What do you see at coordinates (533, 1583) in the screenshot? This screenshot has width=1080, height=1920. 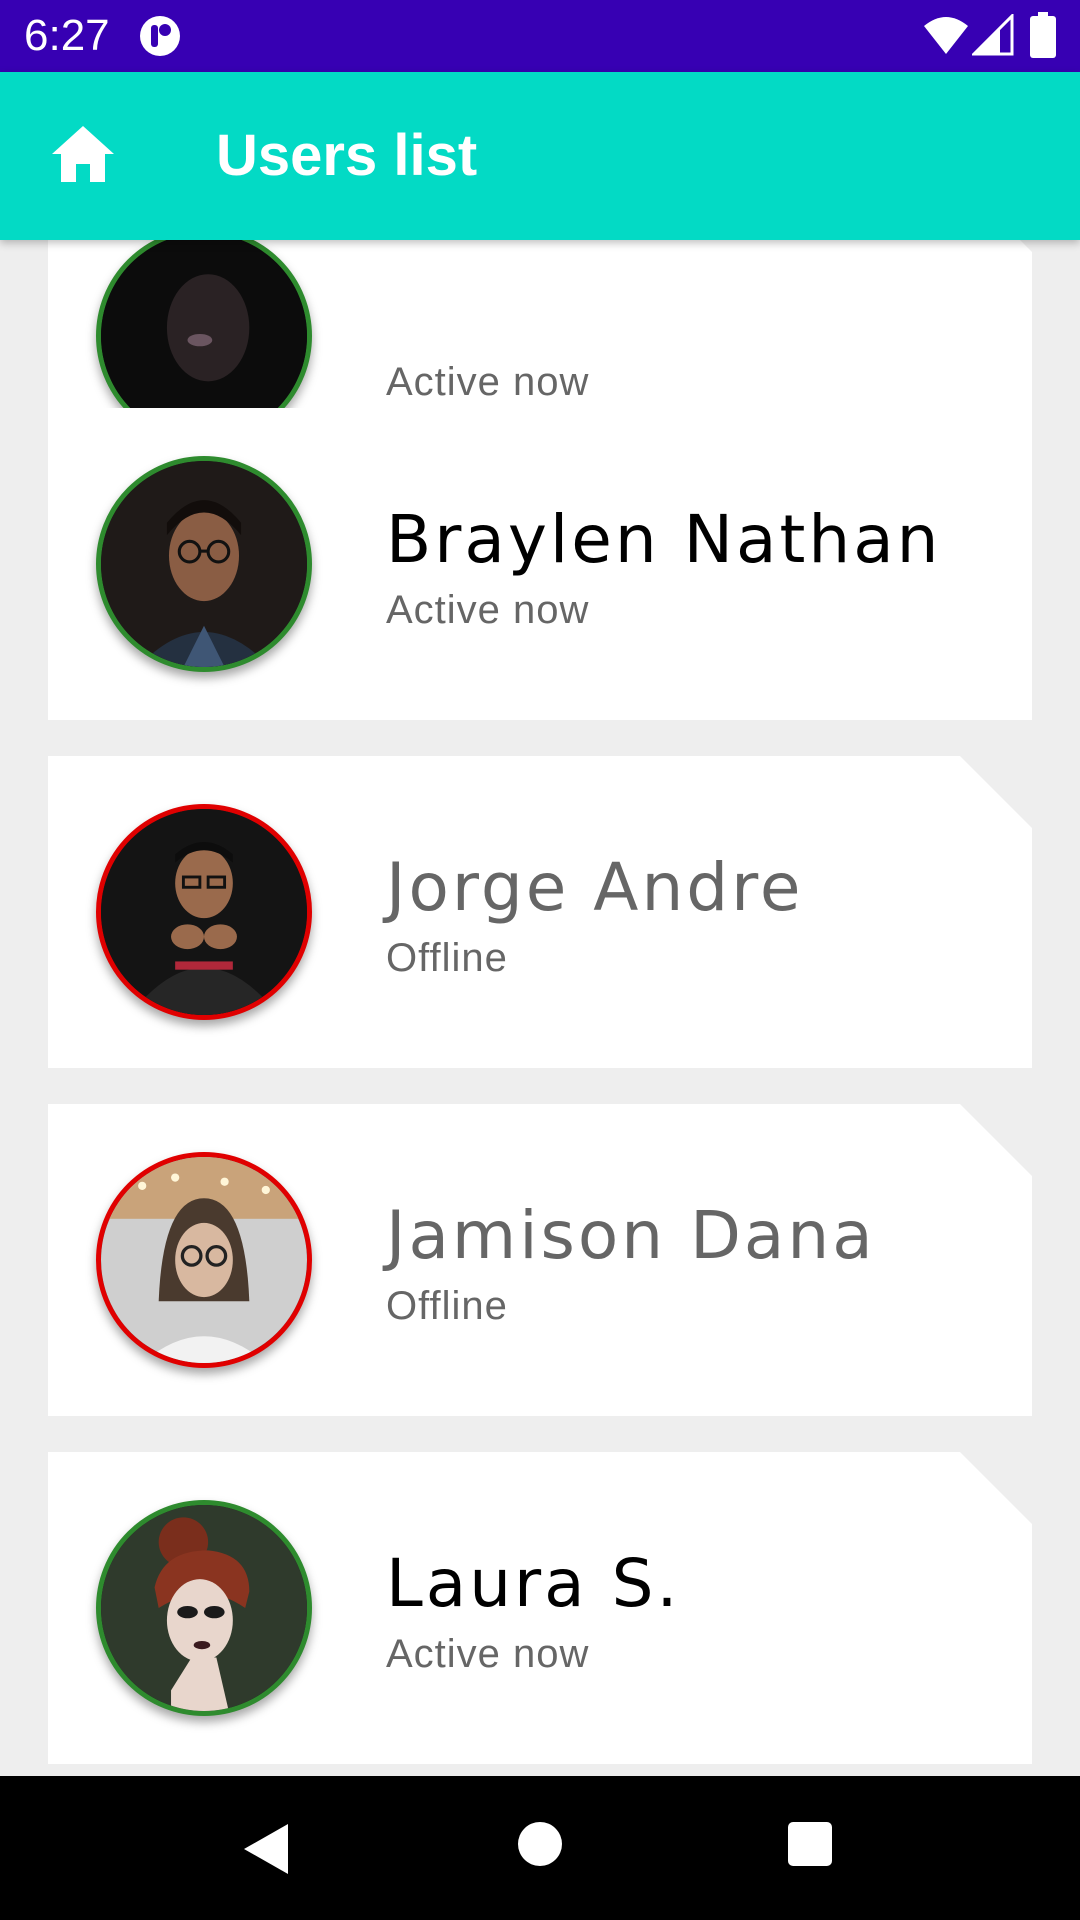 I see `user-name: Laura S.` at bounding box center [533, 1583].